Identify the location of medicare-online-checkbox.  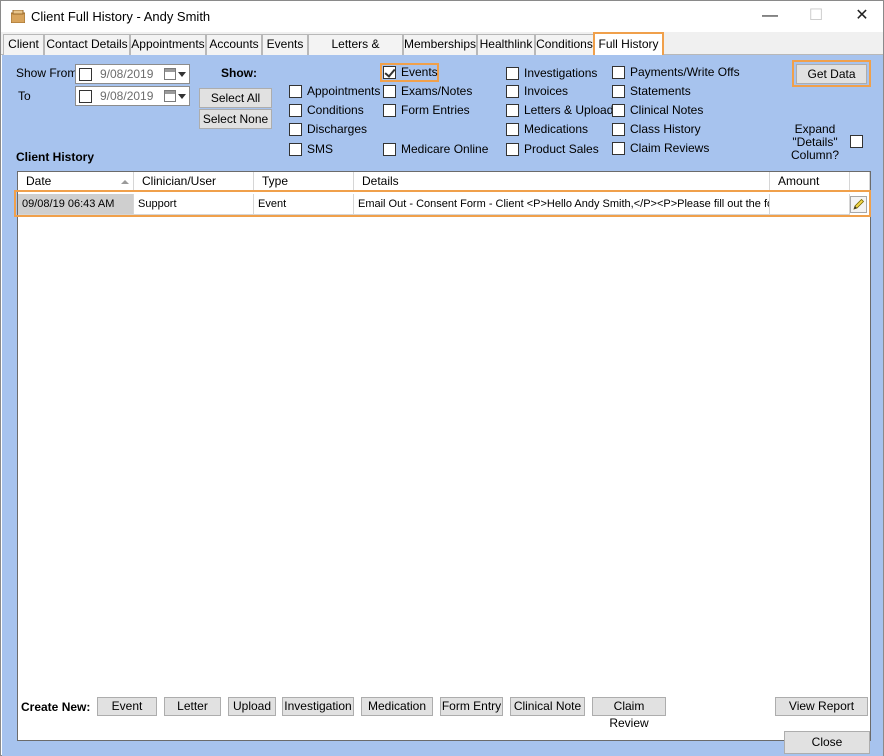
(389, 149).